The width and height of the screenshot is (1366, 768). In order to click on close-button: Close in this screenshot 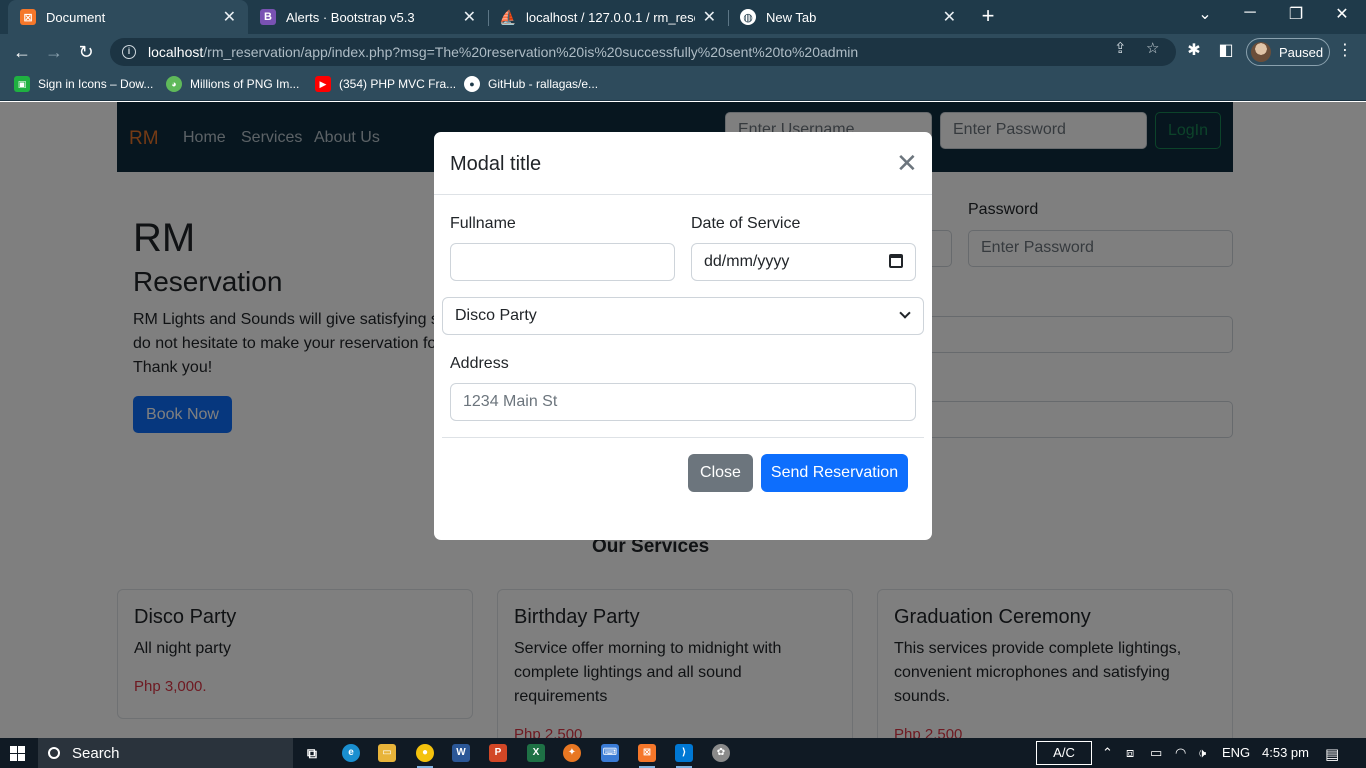, I will do `click(720, 473)`.